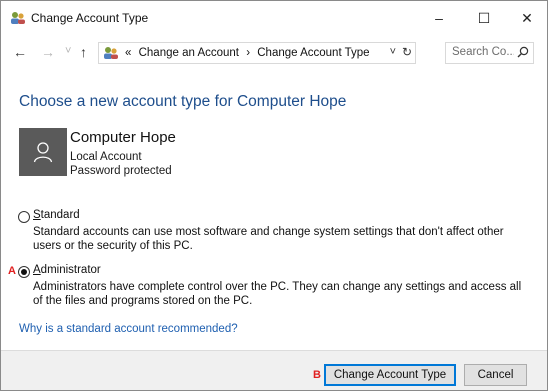 This screenshot has height=391, width=548. I want to click on radio-selected-dot, so click(24, 272).